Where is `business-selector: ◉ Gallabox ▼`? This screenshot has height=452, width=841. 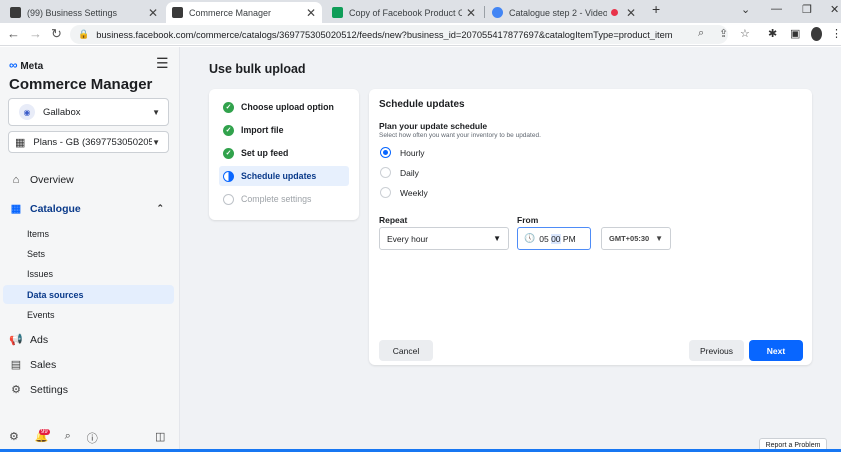
business-selector: ◉ Gallabox ▼ is located at coordinates (88, 112).